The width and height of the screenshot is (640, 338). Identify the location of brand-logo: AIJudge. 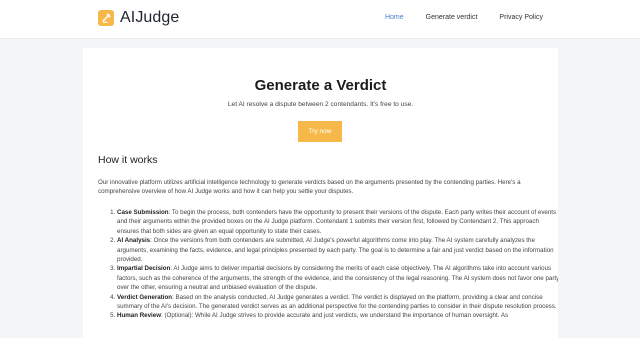
(138, 18).